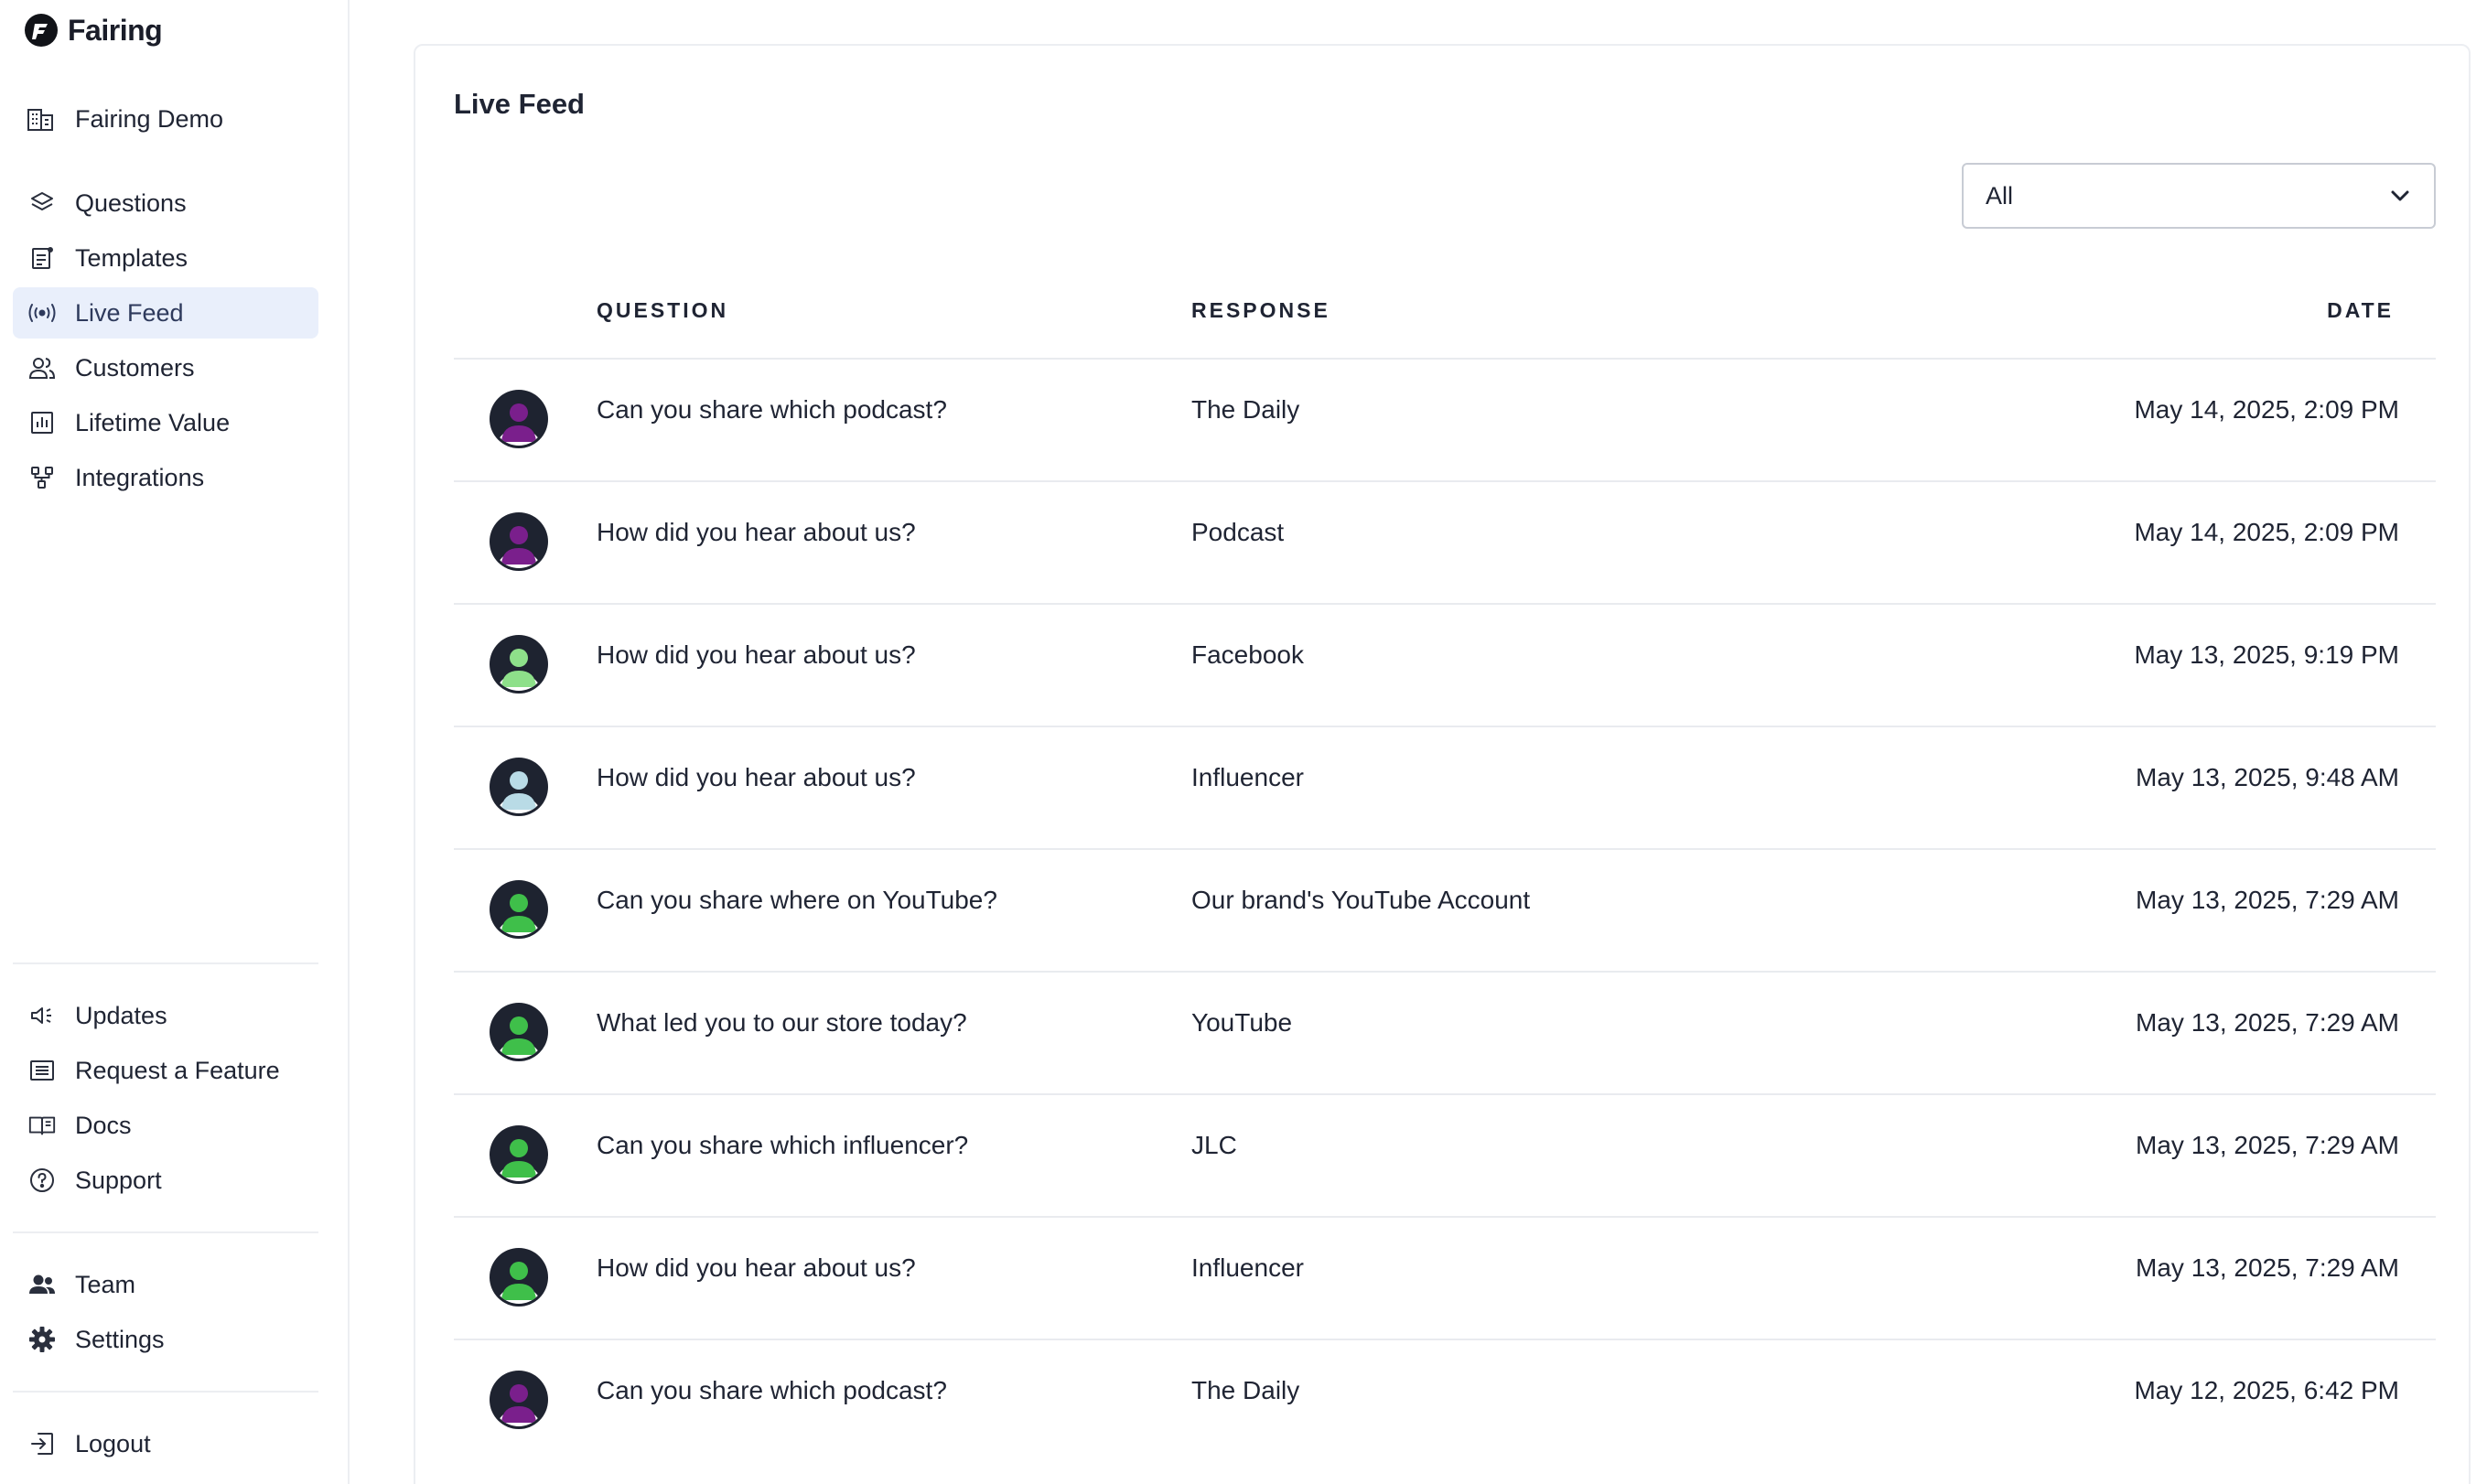 The width and height of the screenshot is (2487, 1484). What do you see at coordinates (783, 1145) in the screenshot?
I see `question-cell: Can you share which influencer?` at bounding box center [783, 1145].